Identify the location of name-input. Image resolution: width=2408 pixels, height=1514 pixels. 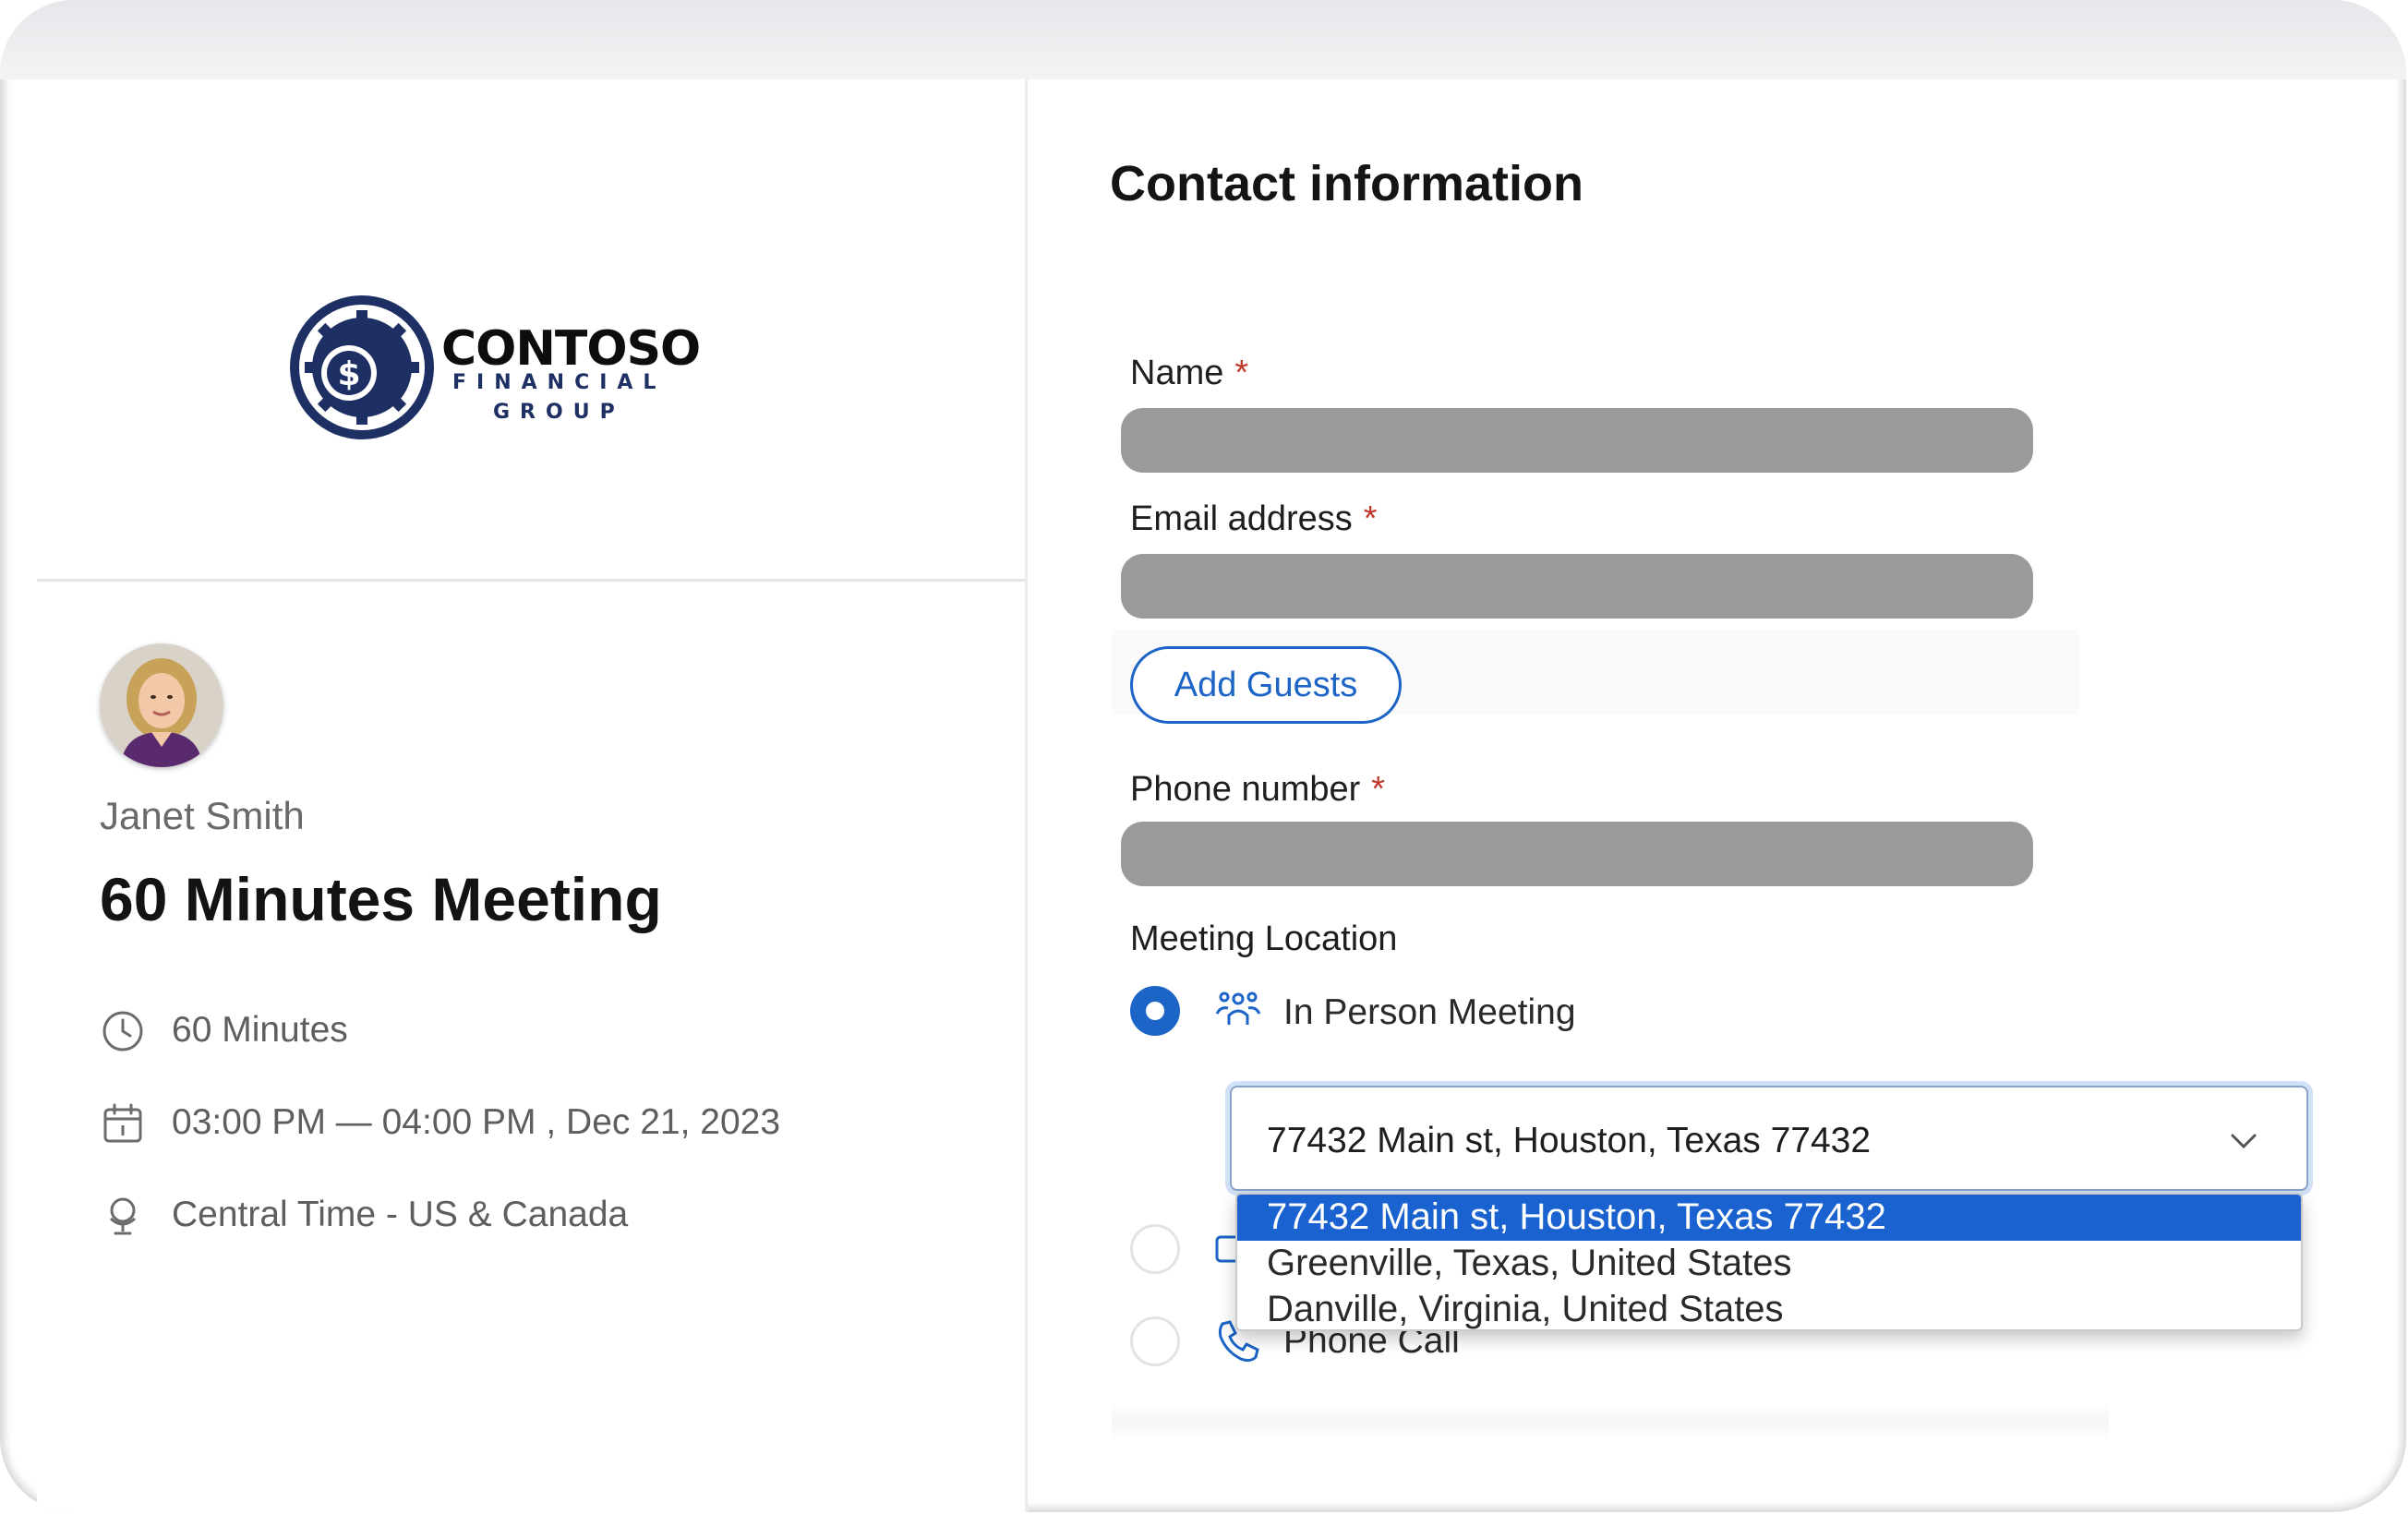
(1577, 440).